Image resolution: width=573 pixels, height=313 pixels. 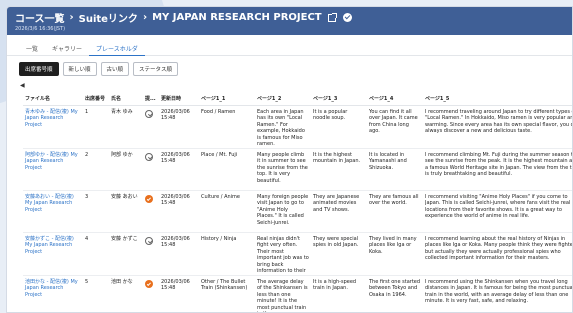 I want to click on sort-oldest-button: 古い順, so click(x=115, y=69).